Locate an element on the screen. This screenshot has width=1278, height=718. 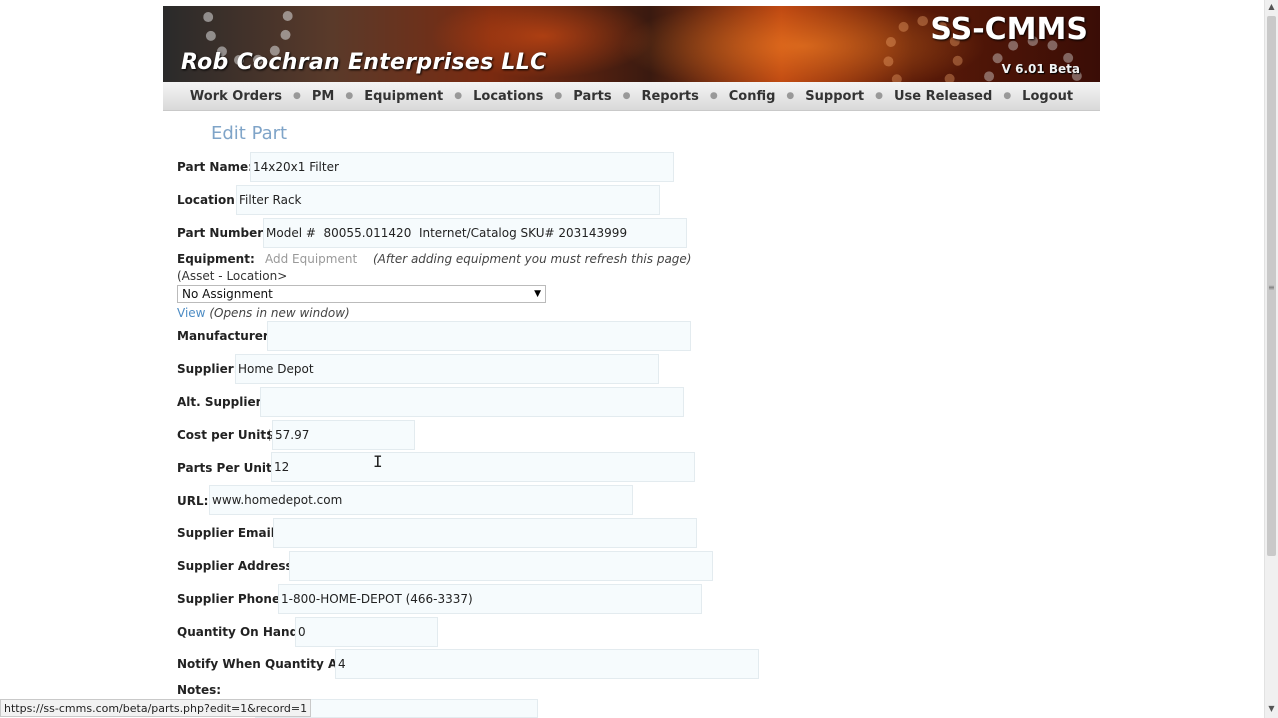
notify-quantity-input: 4 is located at coordinates (547, 664).